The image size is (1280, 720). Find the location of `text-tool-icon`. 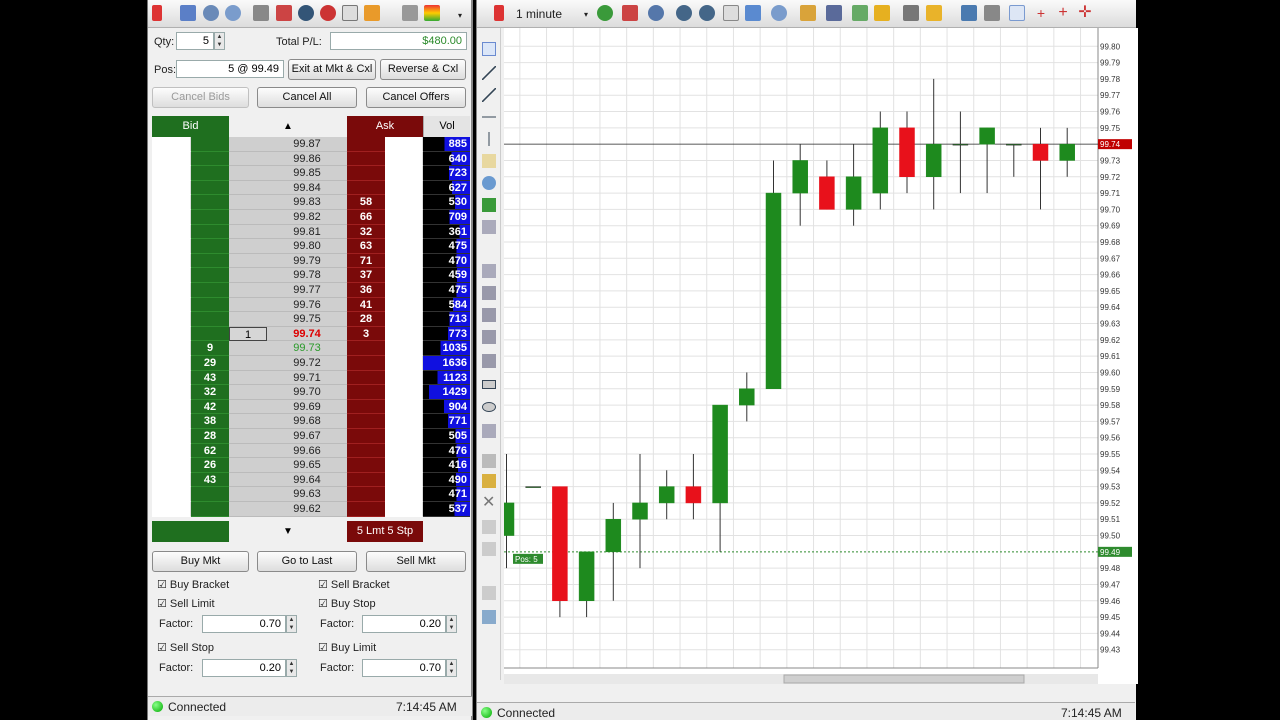

text-tool-icon is located at coordinates (489, 161).